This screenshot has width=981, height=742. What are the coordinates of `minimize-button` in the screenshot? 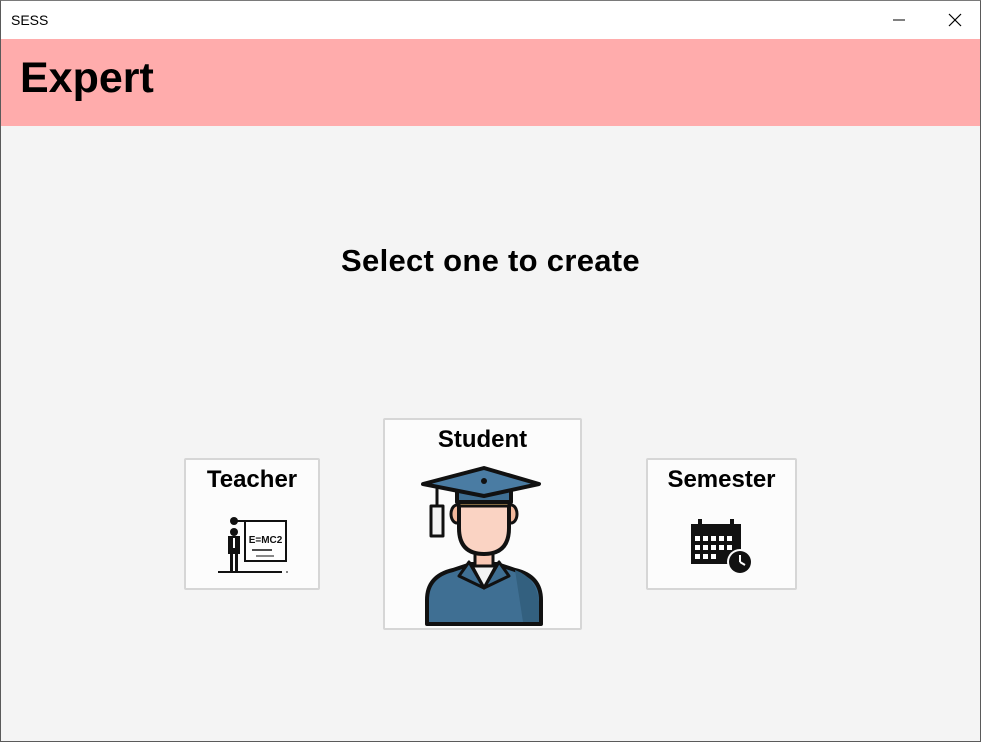 It's located at (899, 20).